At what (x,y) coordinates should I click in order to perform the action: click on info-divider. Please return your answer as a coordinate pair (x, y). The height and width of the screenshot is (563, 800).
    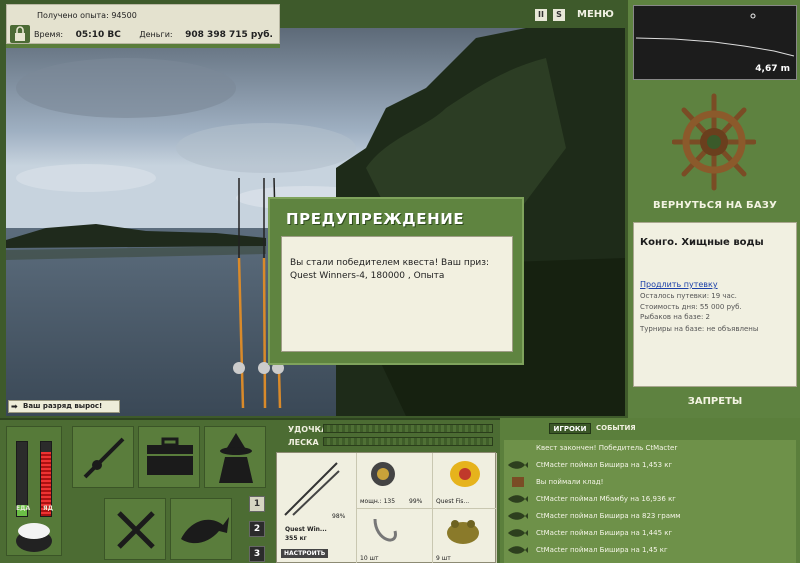
    Looking at the image, I should click on (143, 46).